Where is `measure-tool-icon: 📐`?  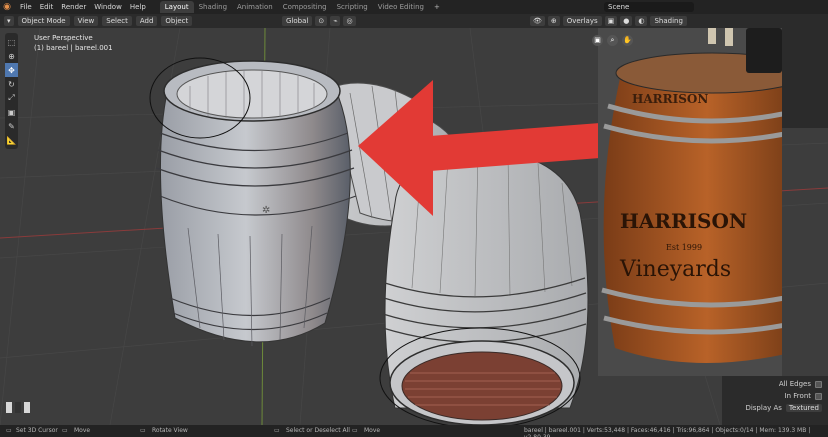
measure-tool-icon: 📐 is located at coordinates (11, 140).